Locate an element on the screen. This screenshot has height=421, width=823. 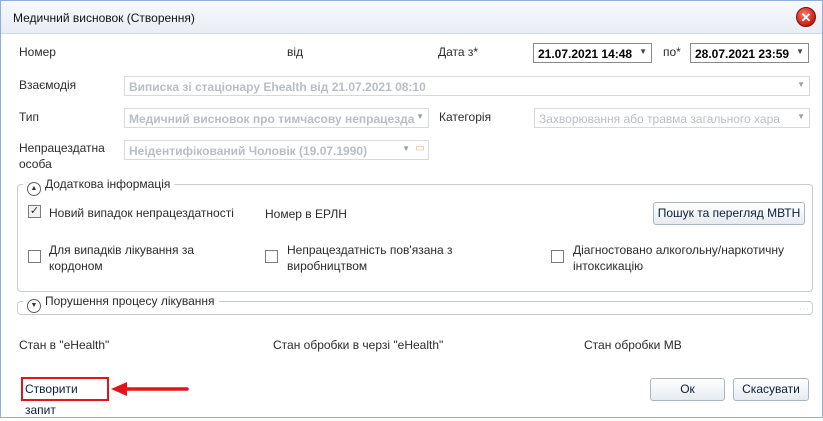
number-label: Номер is located at coordinates (37, 52).